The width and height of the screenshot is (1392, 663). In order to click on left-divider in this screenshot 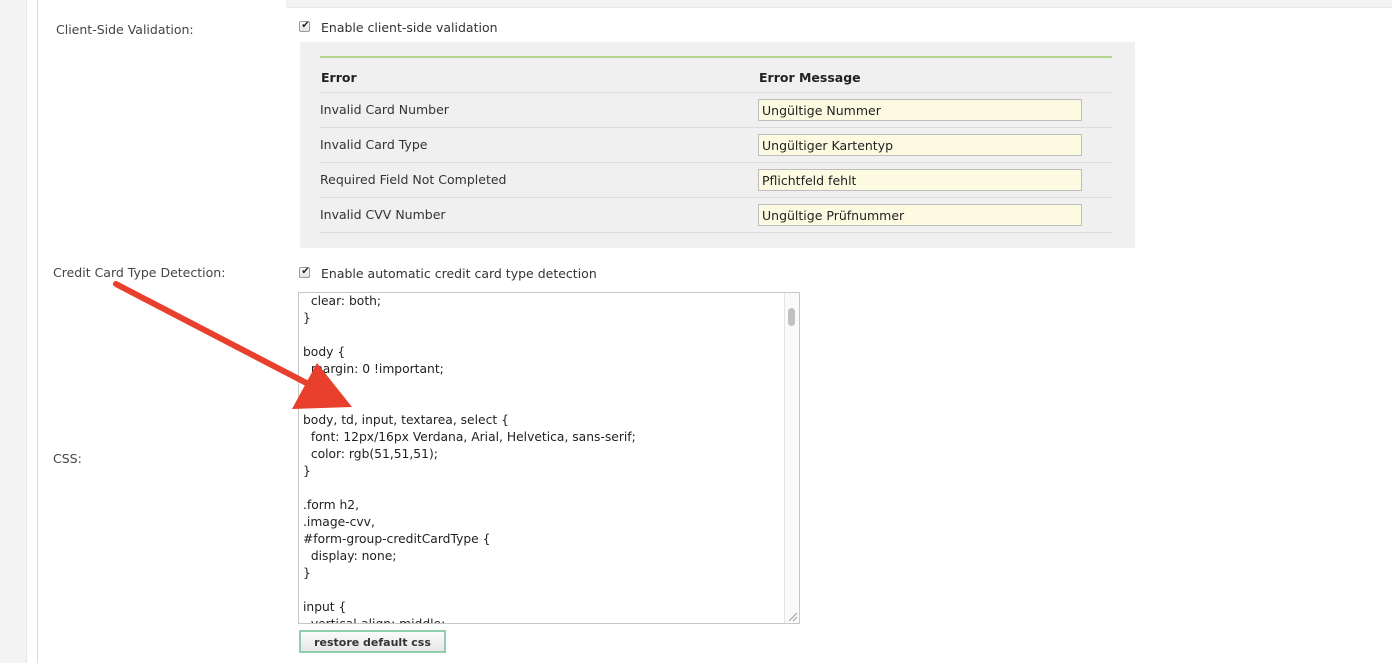, I will do `click(37, 331)`.